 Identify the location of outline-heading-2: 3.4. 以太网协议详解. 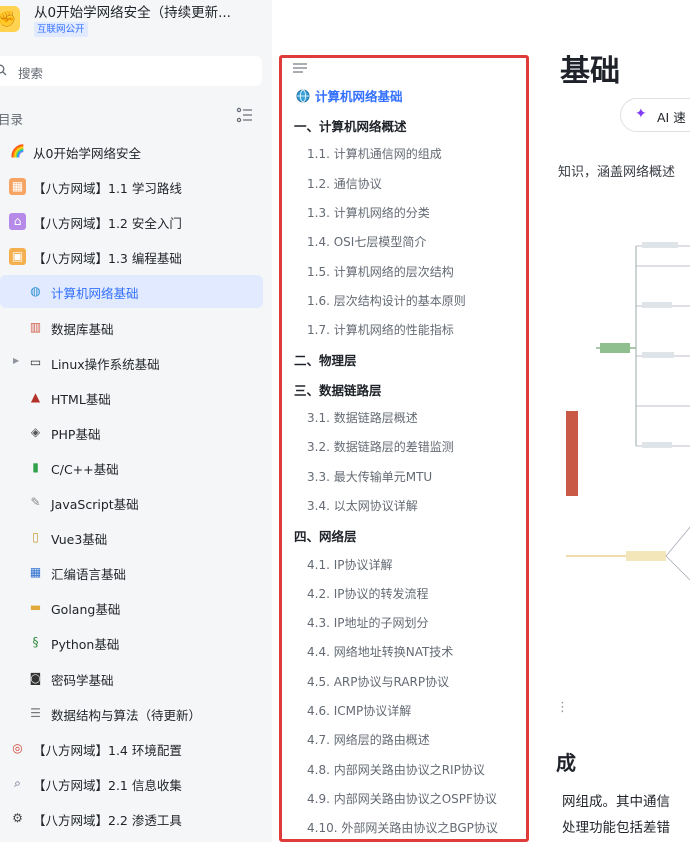
(362, 505).